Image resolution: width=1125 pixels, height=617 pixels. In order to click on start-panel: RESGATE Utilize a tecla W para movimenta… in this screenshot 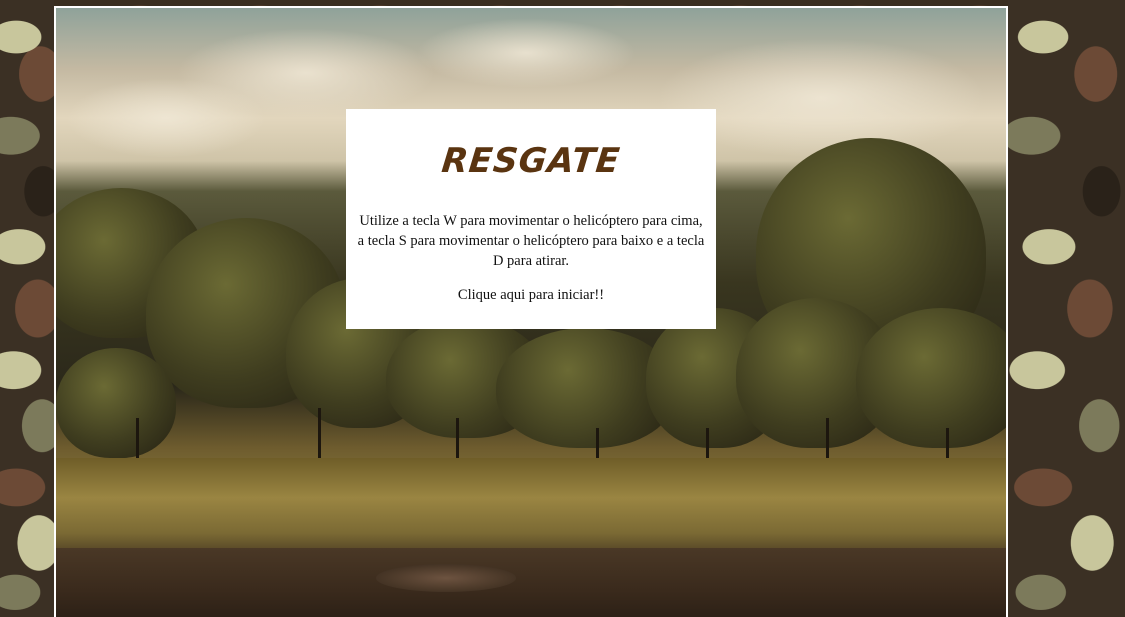, I will do `click(531, 219)`.